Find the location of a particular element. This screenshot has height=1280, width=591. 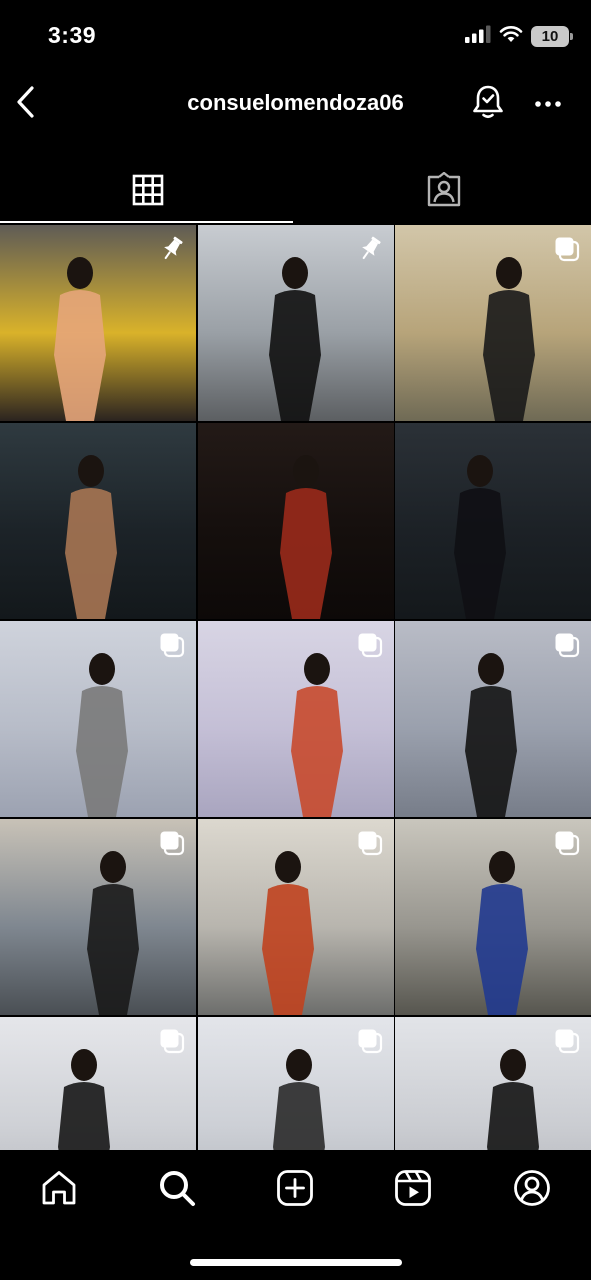

profile-tabs is located at coordinates (295, 192).